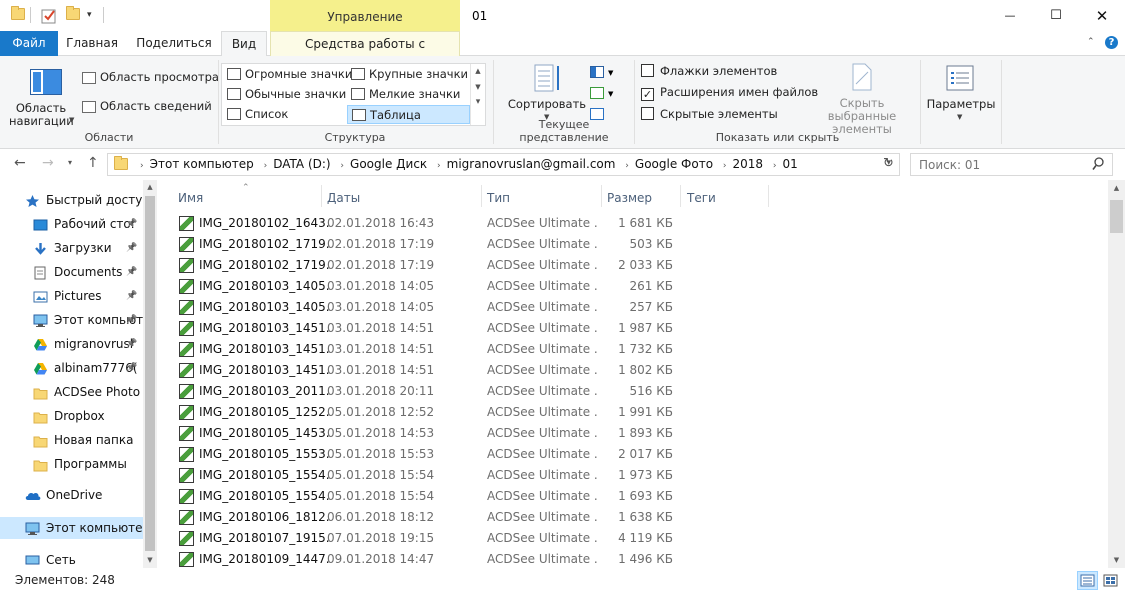 The width and height of the screenshot is (1125, 593). I want to click on layout-gallery-scroll: ▲ ▼ ▾, so click(477, 94).